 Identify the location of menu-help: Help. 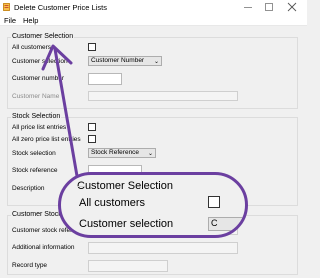
(30, 20).